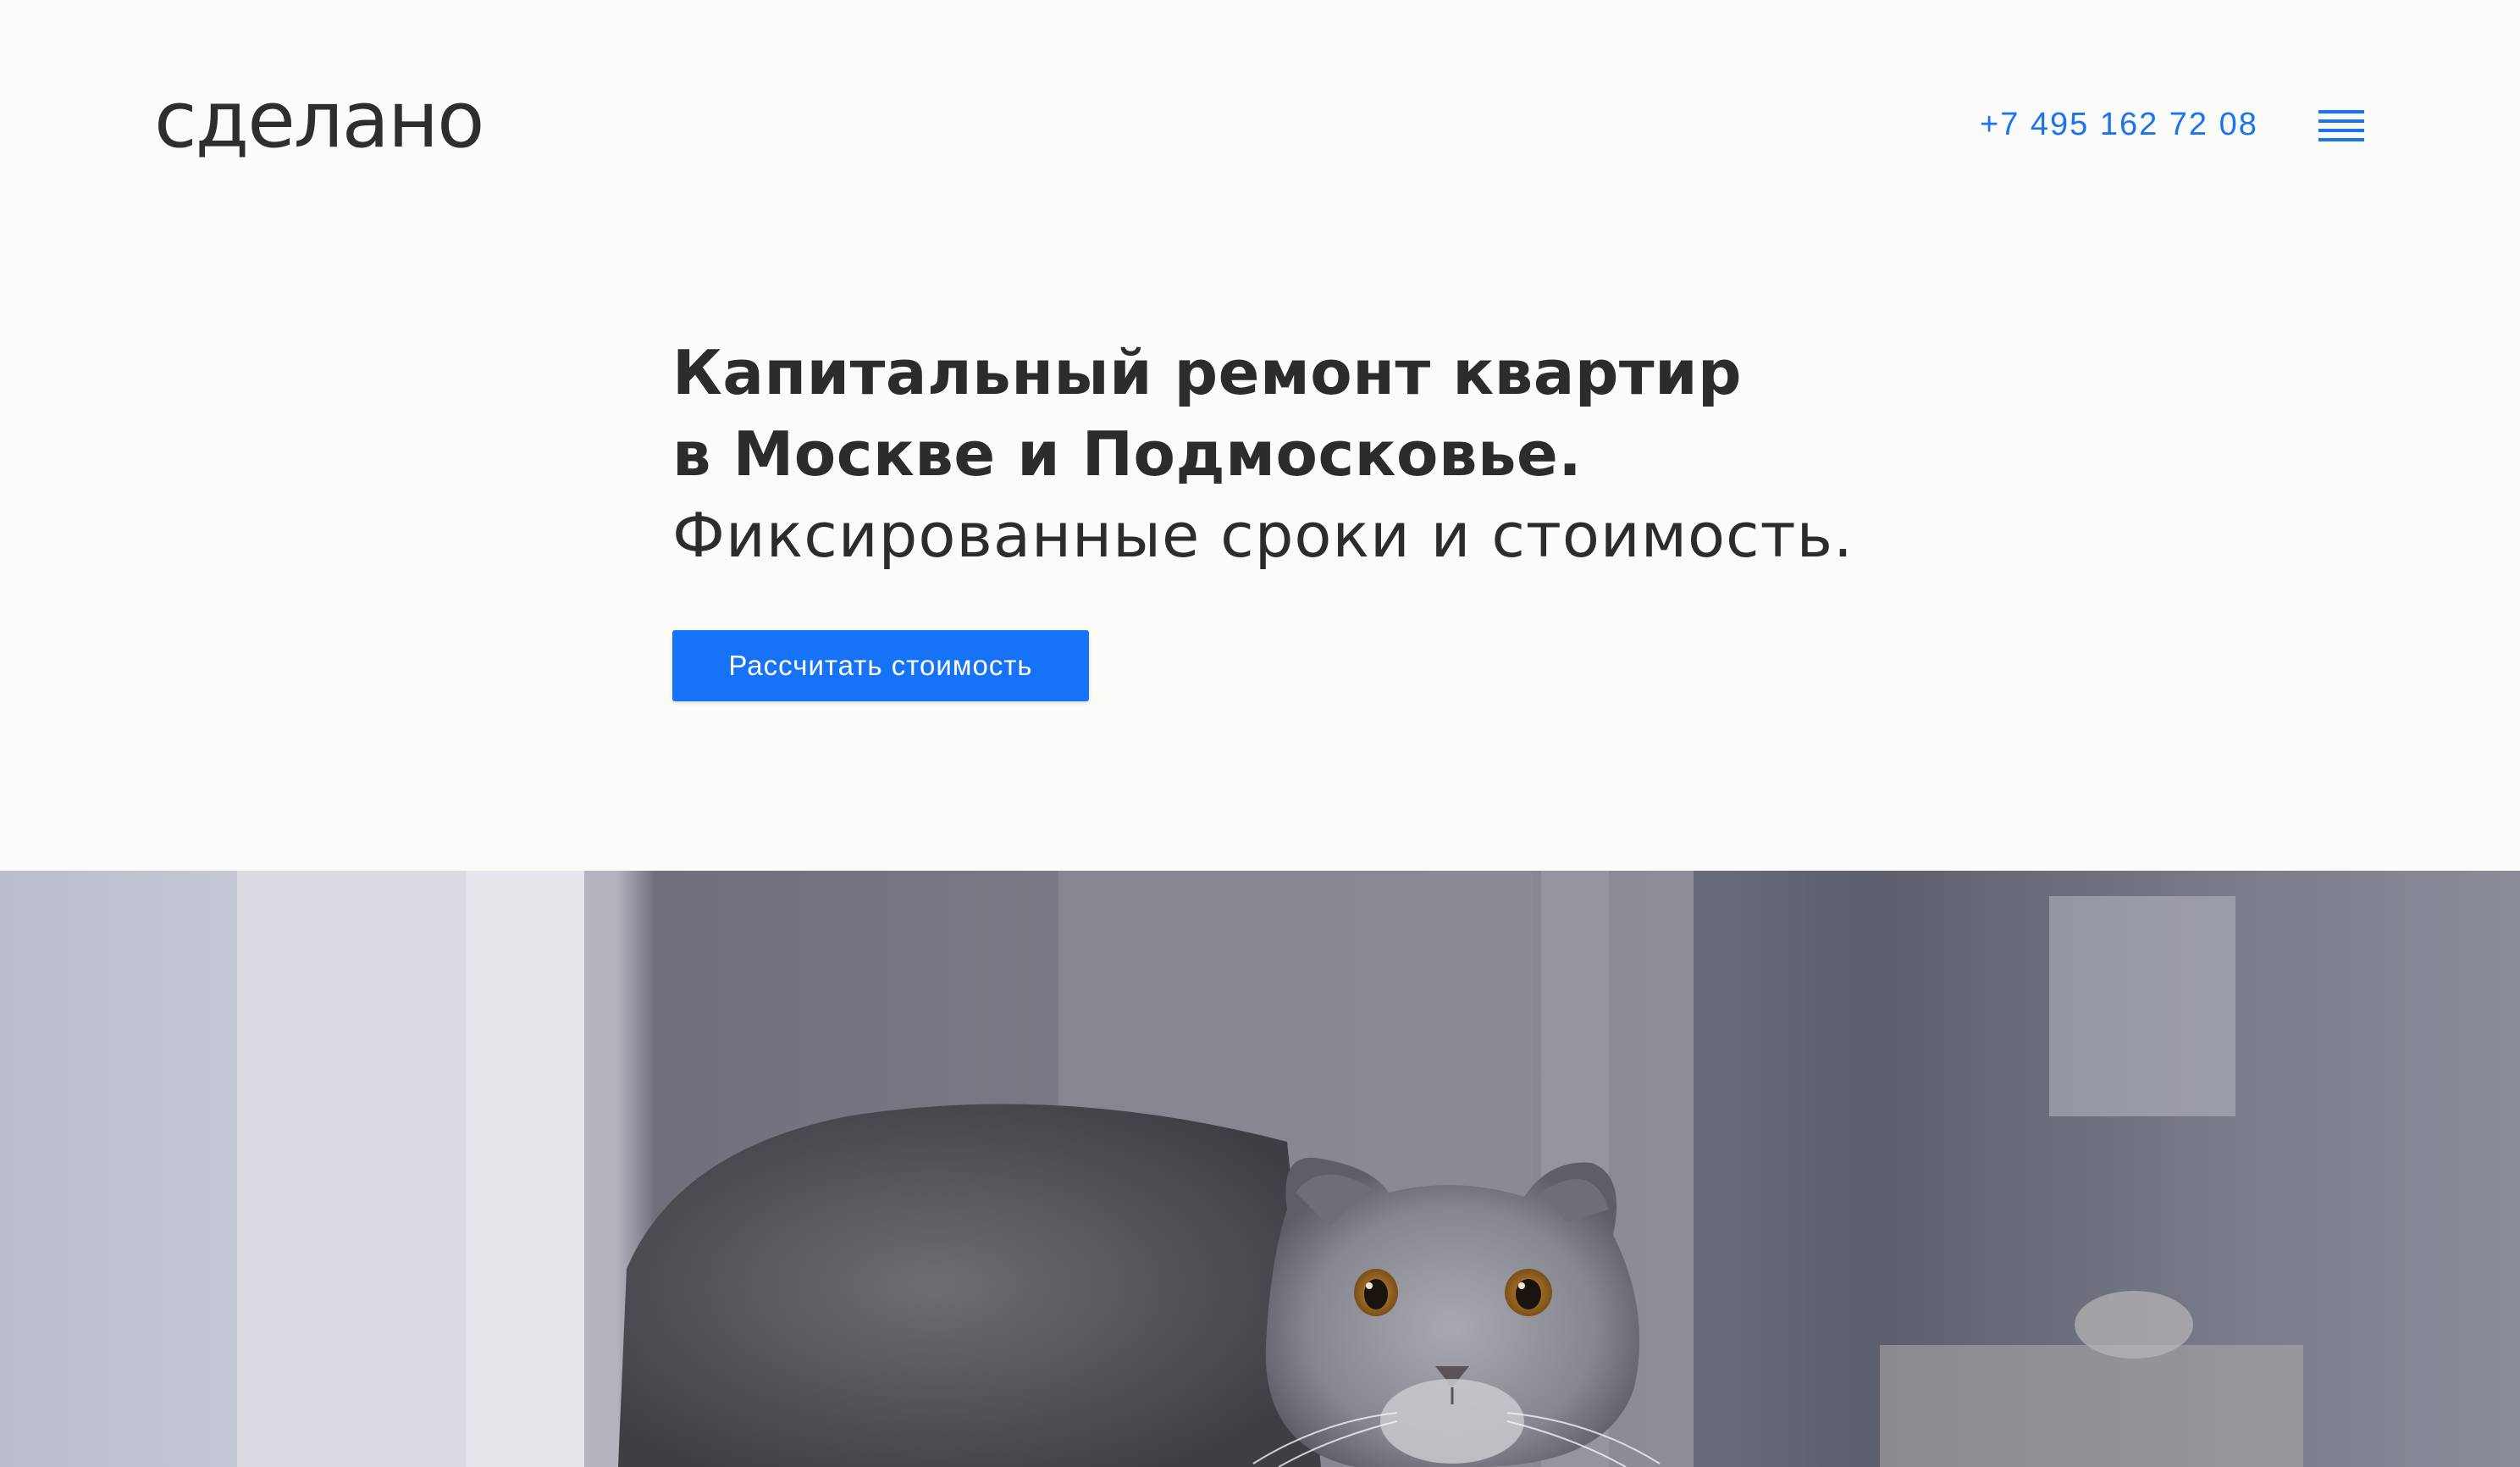  I want to click on hamburger-menu-icon, so click(2341, 126).